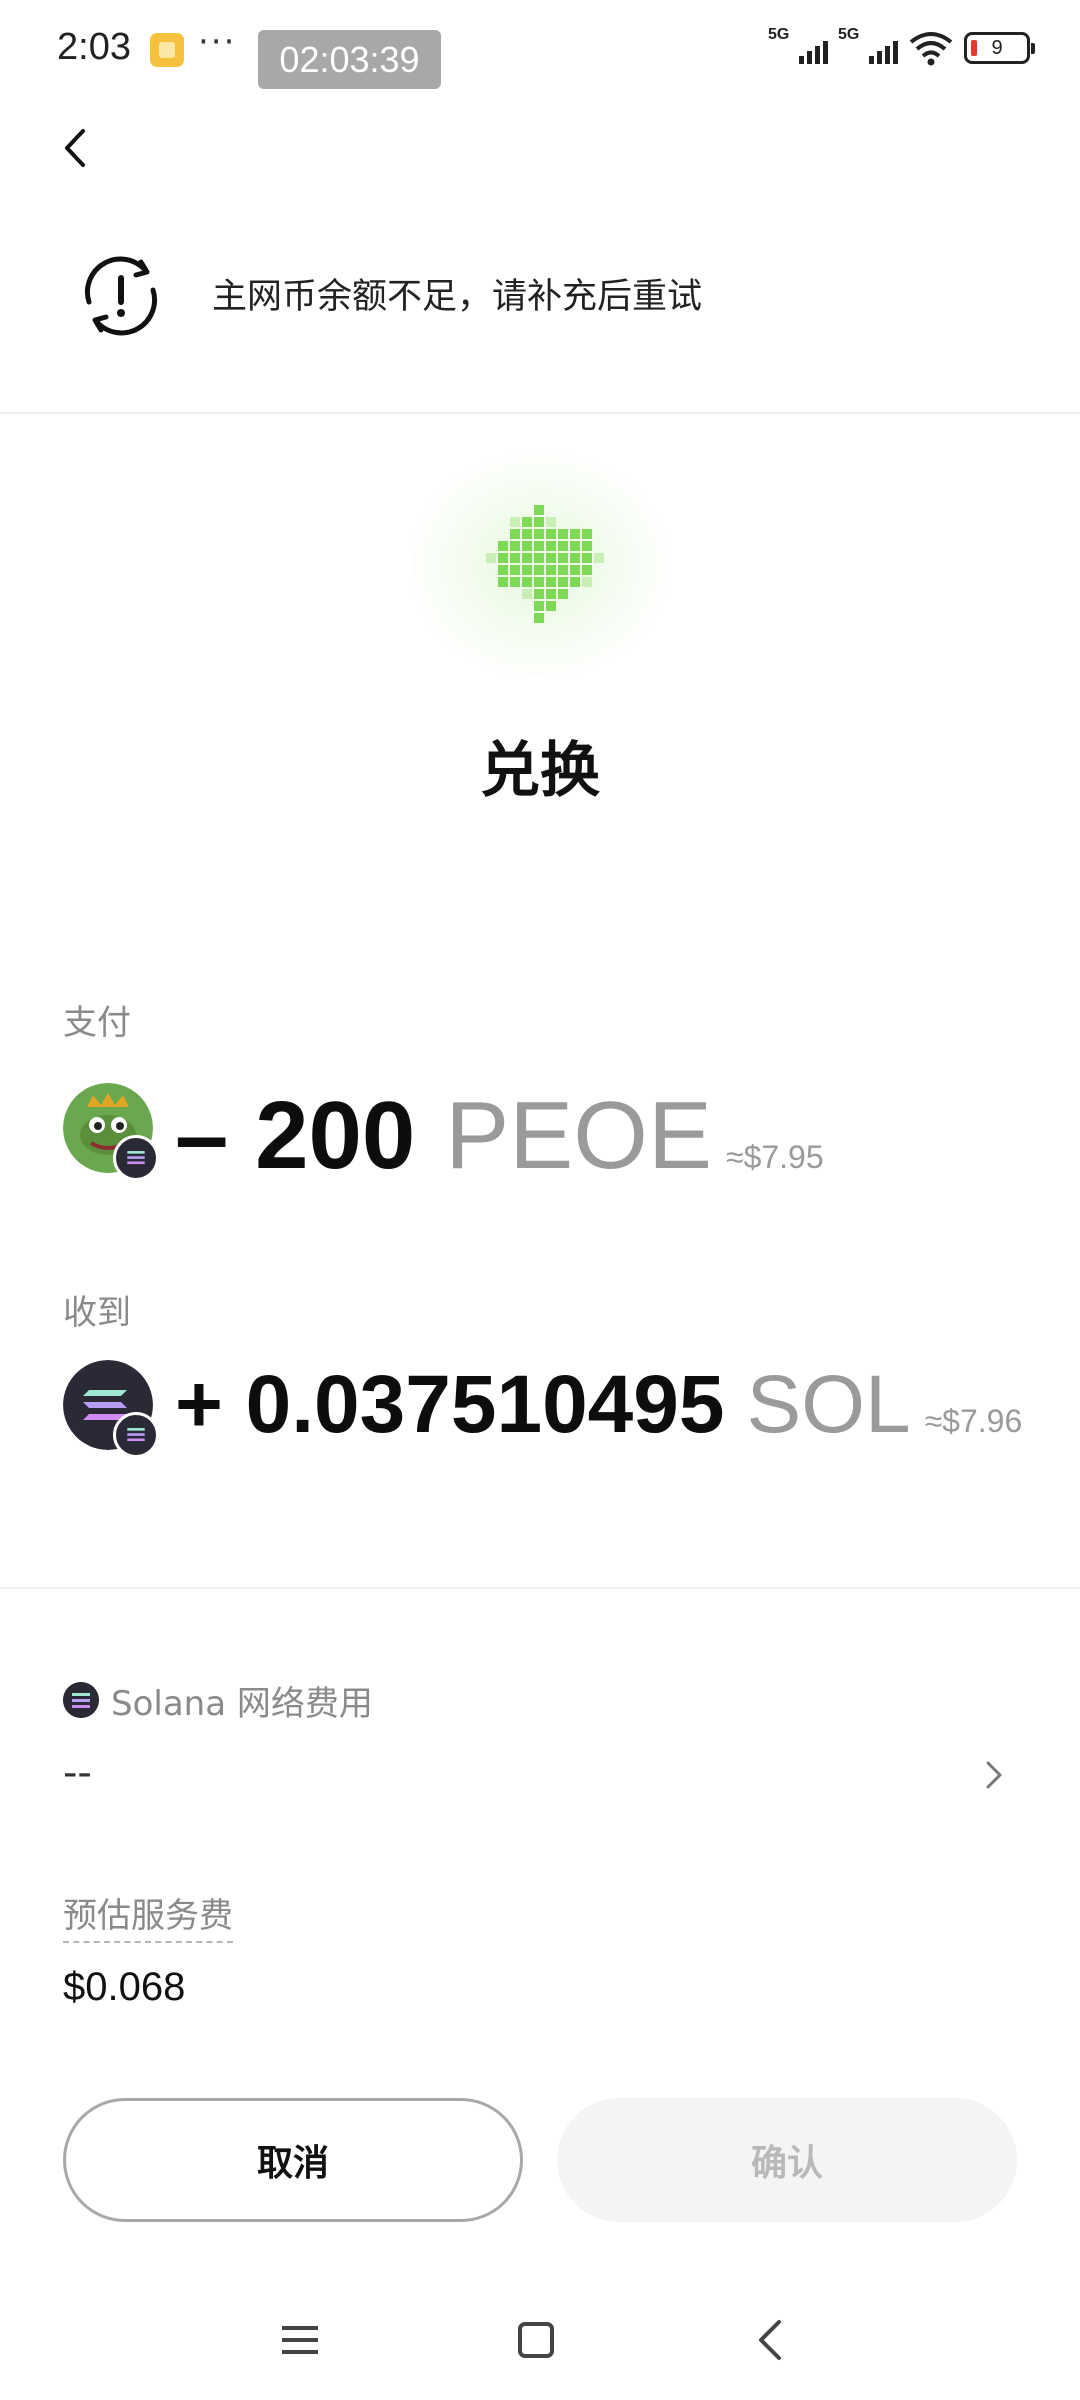  I want to click on service-fee-label: 预估服务费, so click(148, 1915).